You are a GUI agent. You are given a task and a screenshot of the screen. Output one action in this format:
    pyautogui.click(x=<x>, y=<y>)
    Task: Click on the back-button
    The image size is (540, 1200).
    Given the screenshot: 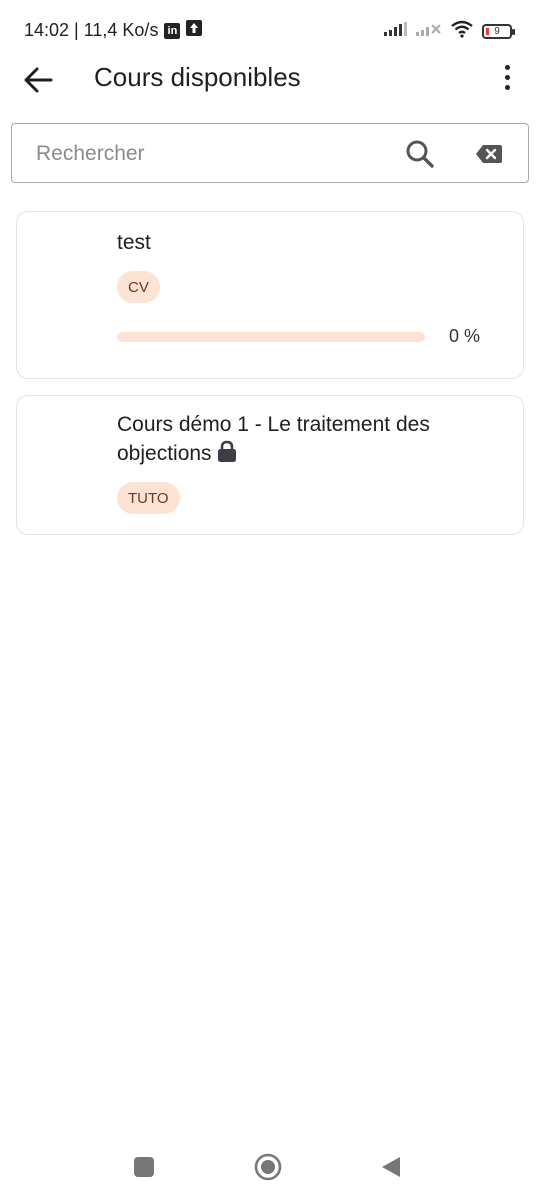 What is the action you would take?
    pyautogui.click(x=38, y=80)
    